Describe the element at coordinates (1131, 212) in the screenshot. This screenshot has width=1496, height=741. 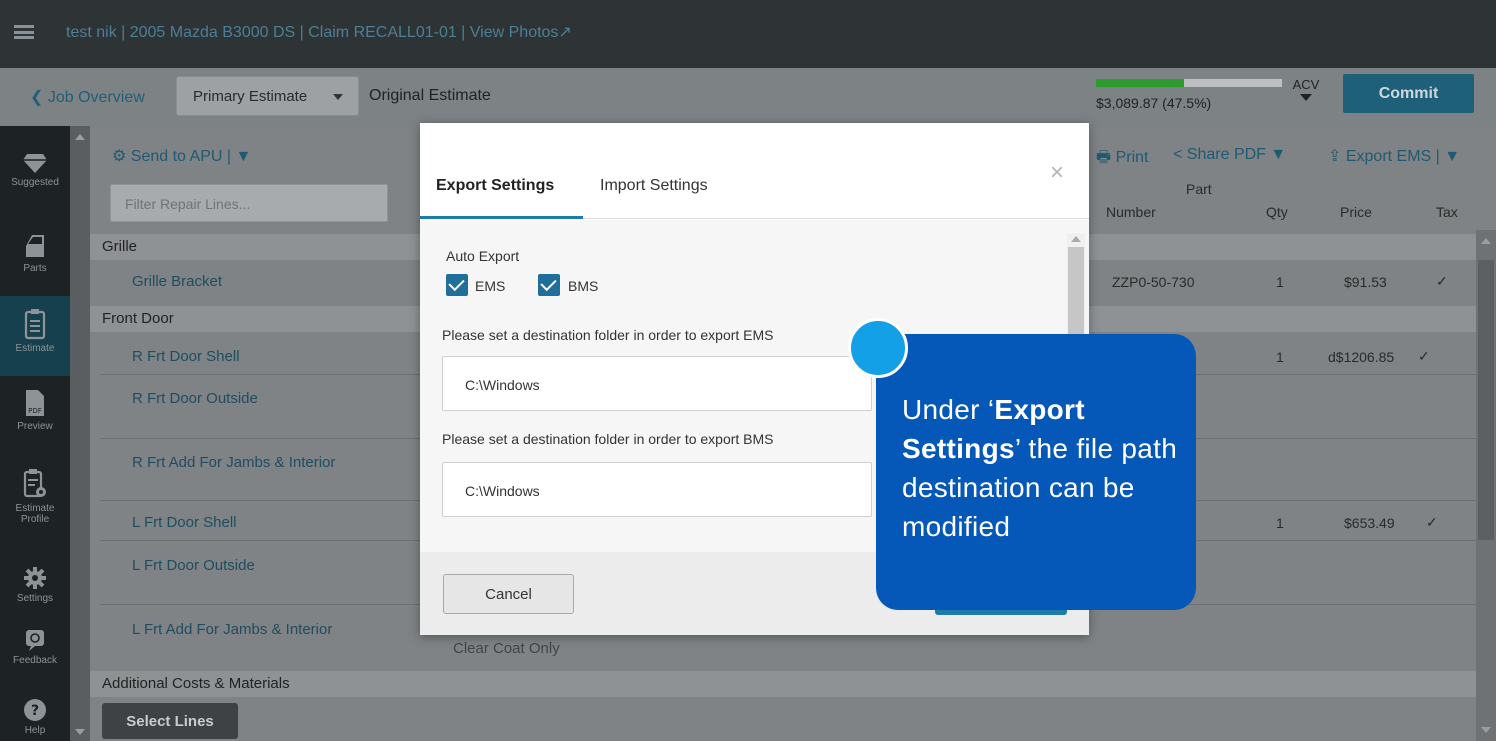
I see `header-number: Number` at that location.